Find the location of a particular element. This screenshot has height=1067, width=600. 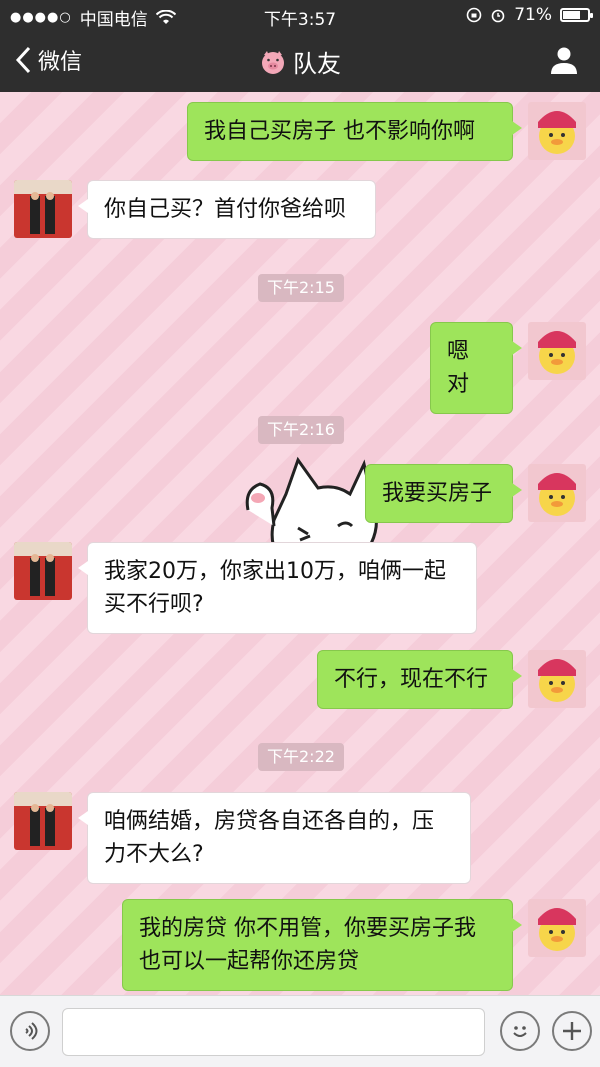

chat-title: 队友 is located at coordinates (300, 61).